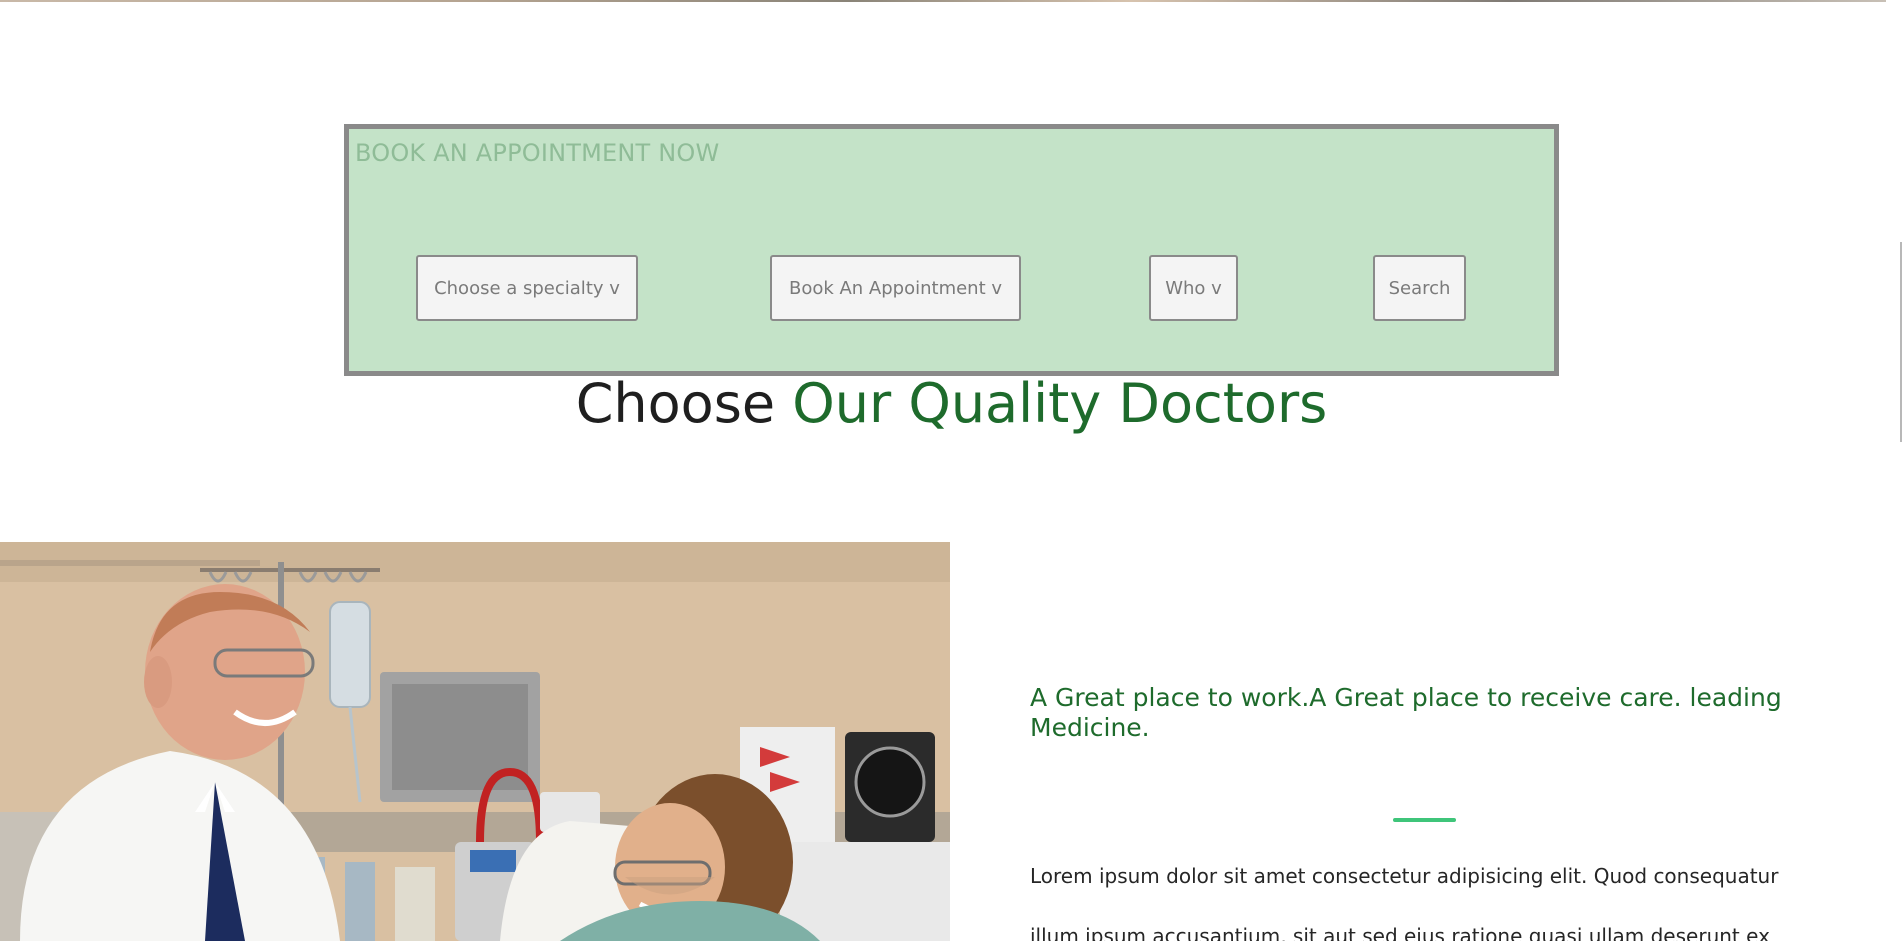 The width and height of the screenshot is (1903, 941). I want to click on section-heading: Choose Our Quality Doctors, so click(951, 403).